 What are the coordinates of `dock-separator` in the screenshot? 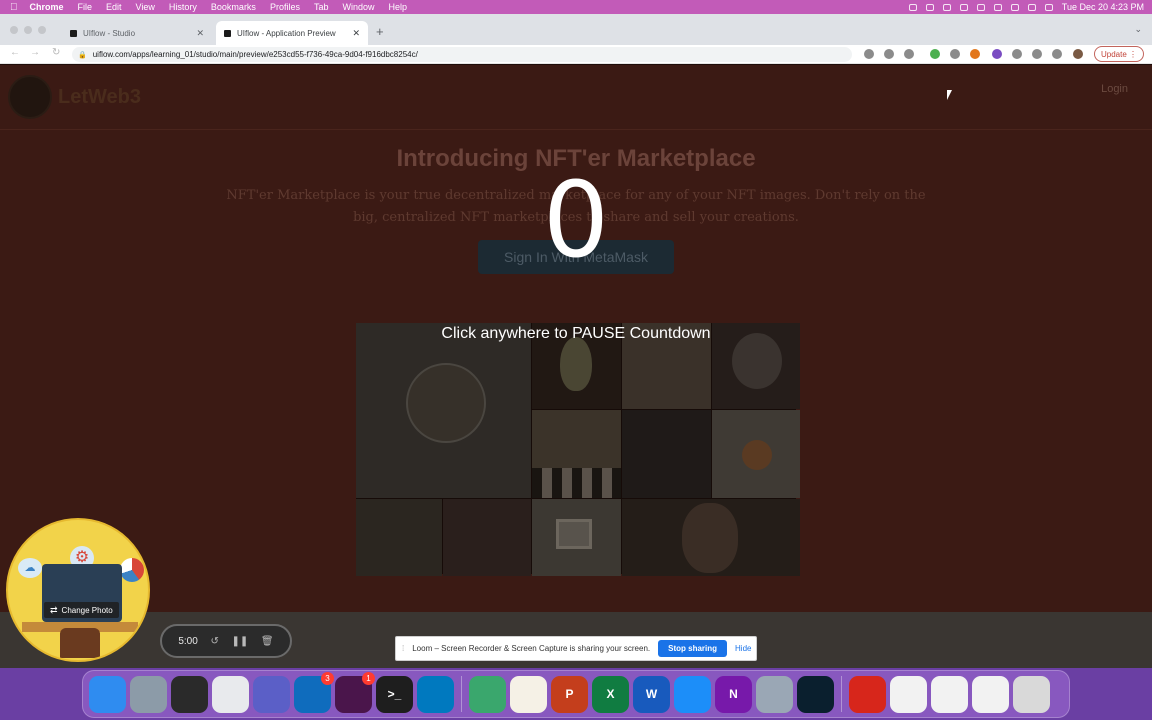 It's located at (841, 694).